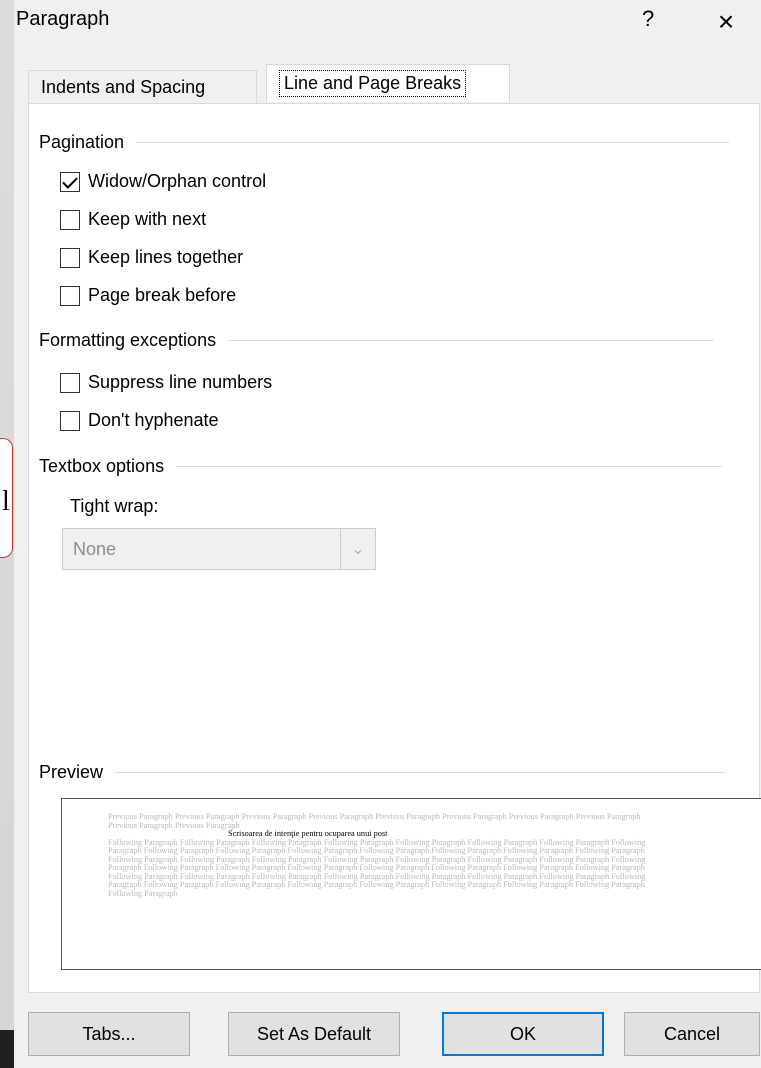  Describe the element at coordinates (114, 506) in the screenshot. I see `tight-wrap-label: Tight wrap:` at that location.